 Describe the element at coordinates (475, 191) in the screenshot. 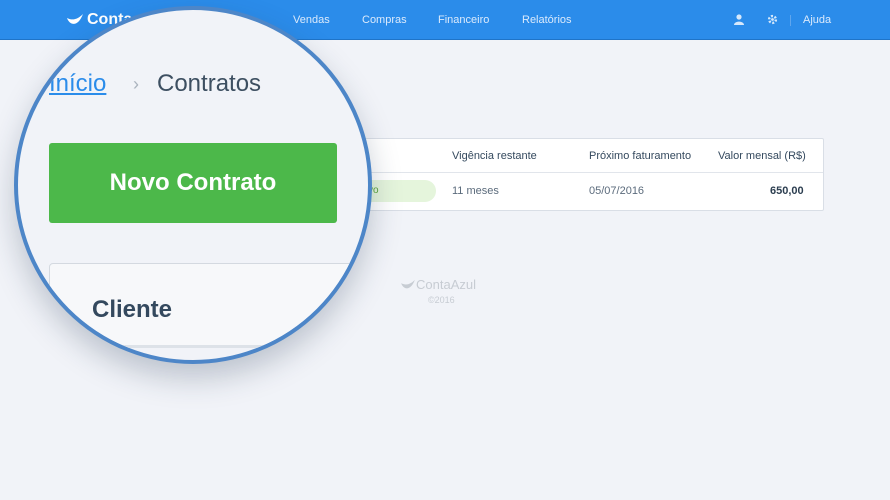

I see `cell-remaining: 11 meses` at that location.